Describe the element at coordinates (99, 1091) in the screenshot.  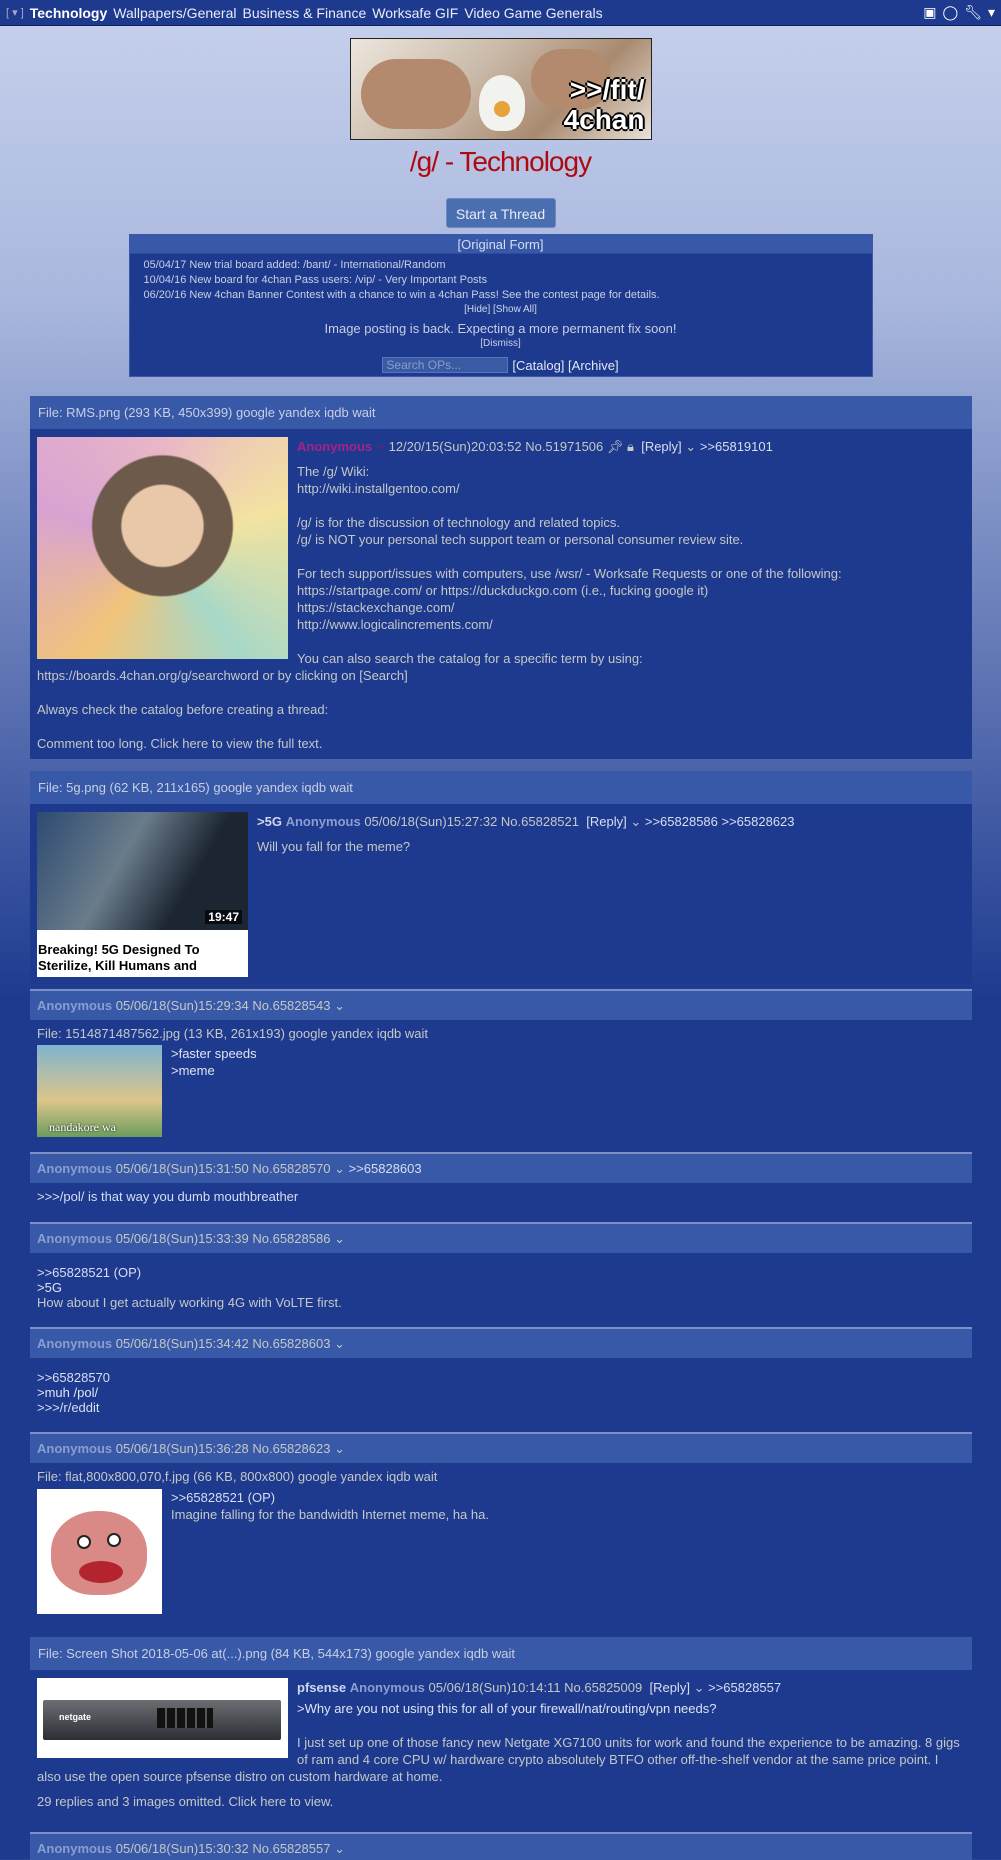
I see `scooby-thumbnail: nandakore wa` at that location.